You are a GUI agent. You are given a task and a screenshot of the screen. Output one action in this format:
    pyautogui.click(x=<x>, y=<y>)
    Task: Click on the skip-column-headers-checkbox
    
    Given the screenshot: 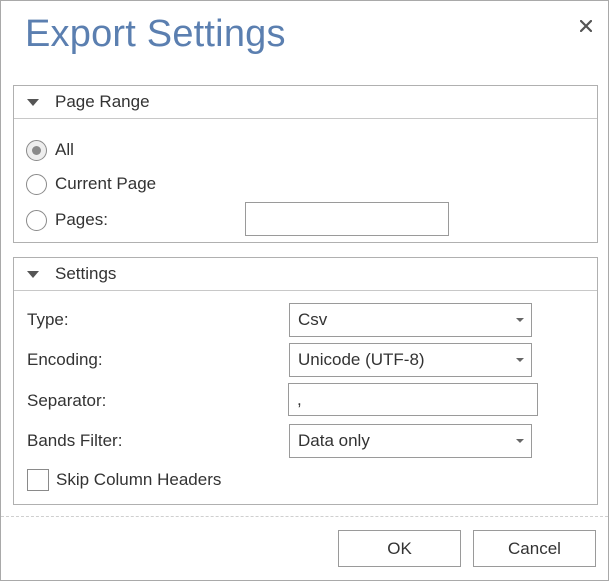 What is the action you would take?
    pyautogui.click(x=38, y=480)
    